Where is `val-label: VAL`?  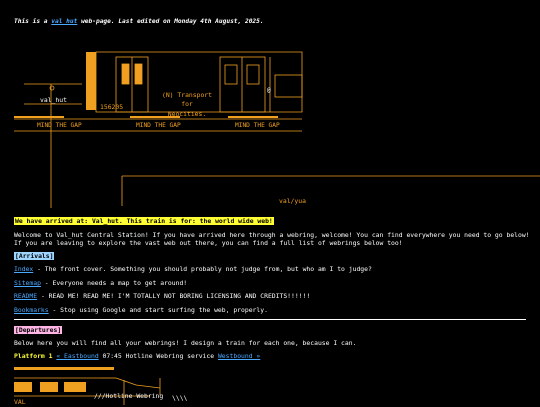
val-label: VAL is located at coordinates (20, 402).